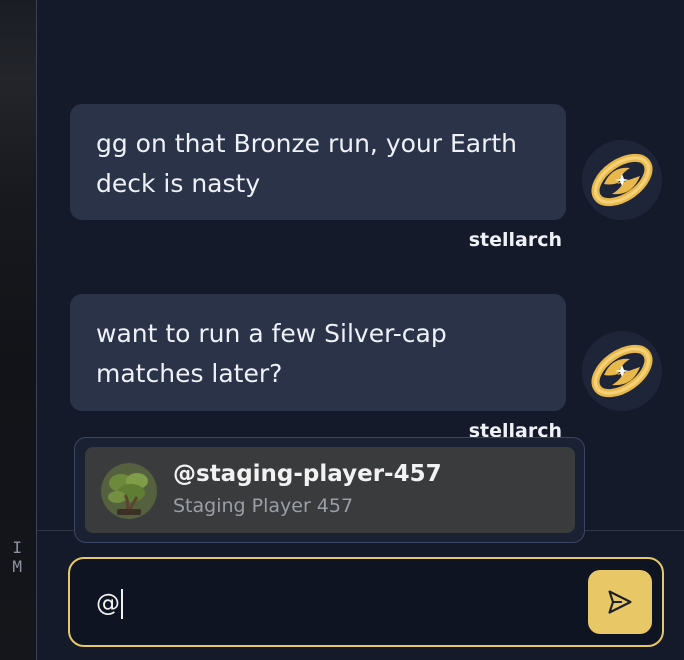  I want to click on send-button, so click(620, 602).